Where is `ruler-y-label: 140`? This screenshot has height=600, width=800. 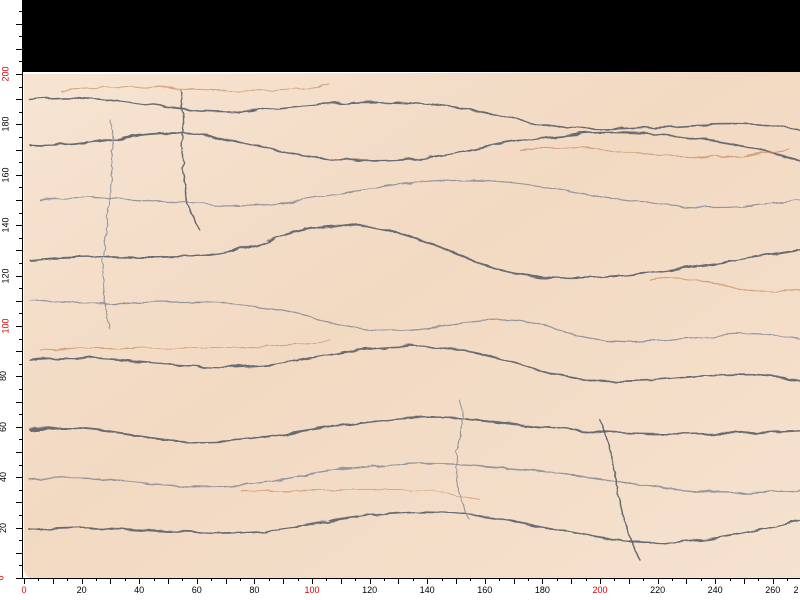
ruler-y-label: 140 is located at coordinates (5, 225).